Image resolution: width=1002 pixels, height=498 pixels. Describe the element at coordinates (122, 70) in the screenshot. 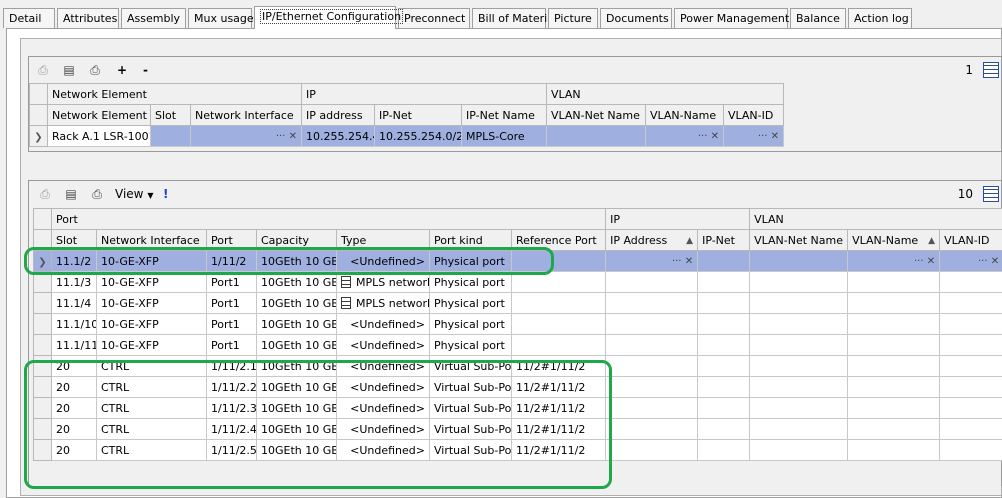

I see `add-icon: +` at that location.